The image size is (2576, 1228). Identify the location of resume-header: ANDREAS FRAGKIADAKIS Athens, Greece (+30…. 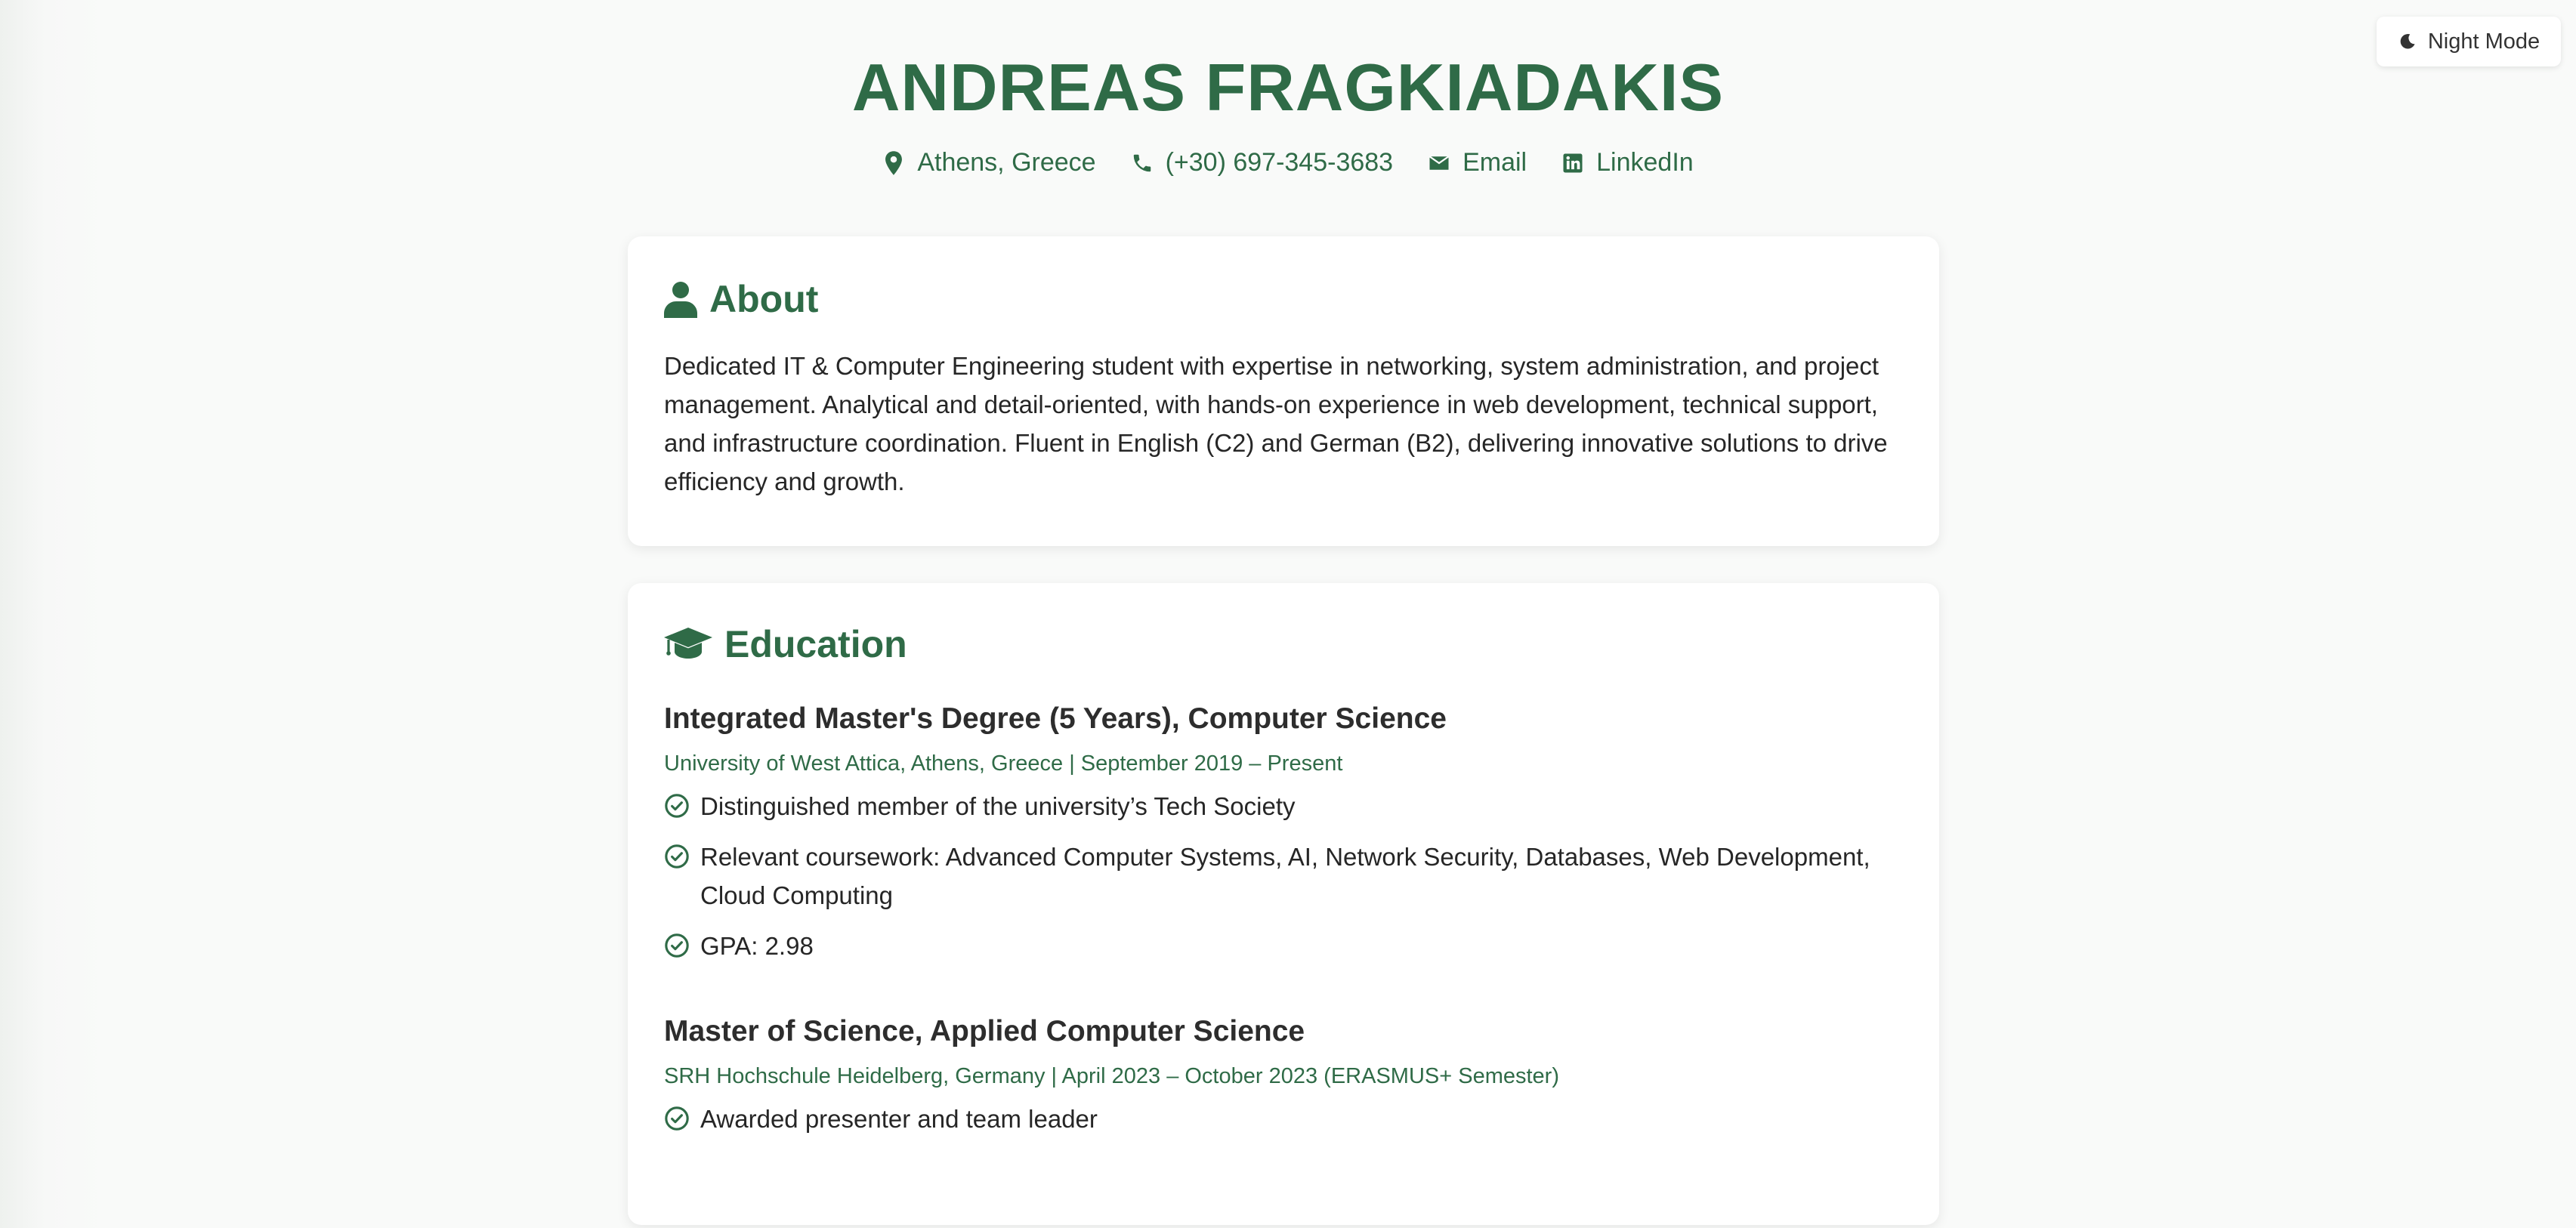
(1288, 112).